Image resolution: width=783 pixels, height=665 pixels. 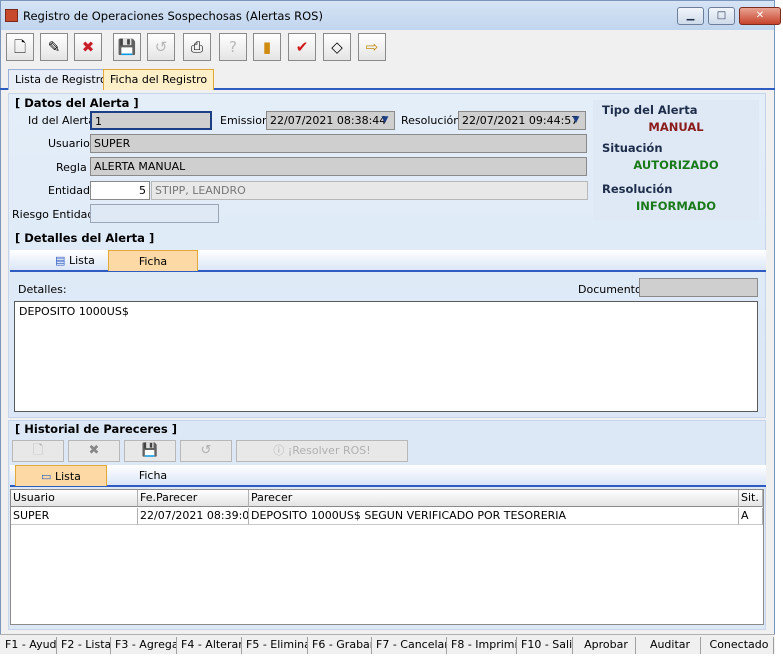 I want to click on toolbar-button-export: ⇨, so click(x=372, y=47).